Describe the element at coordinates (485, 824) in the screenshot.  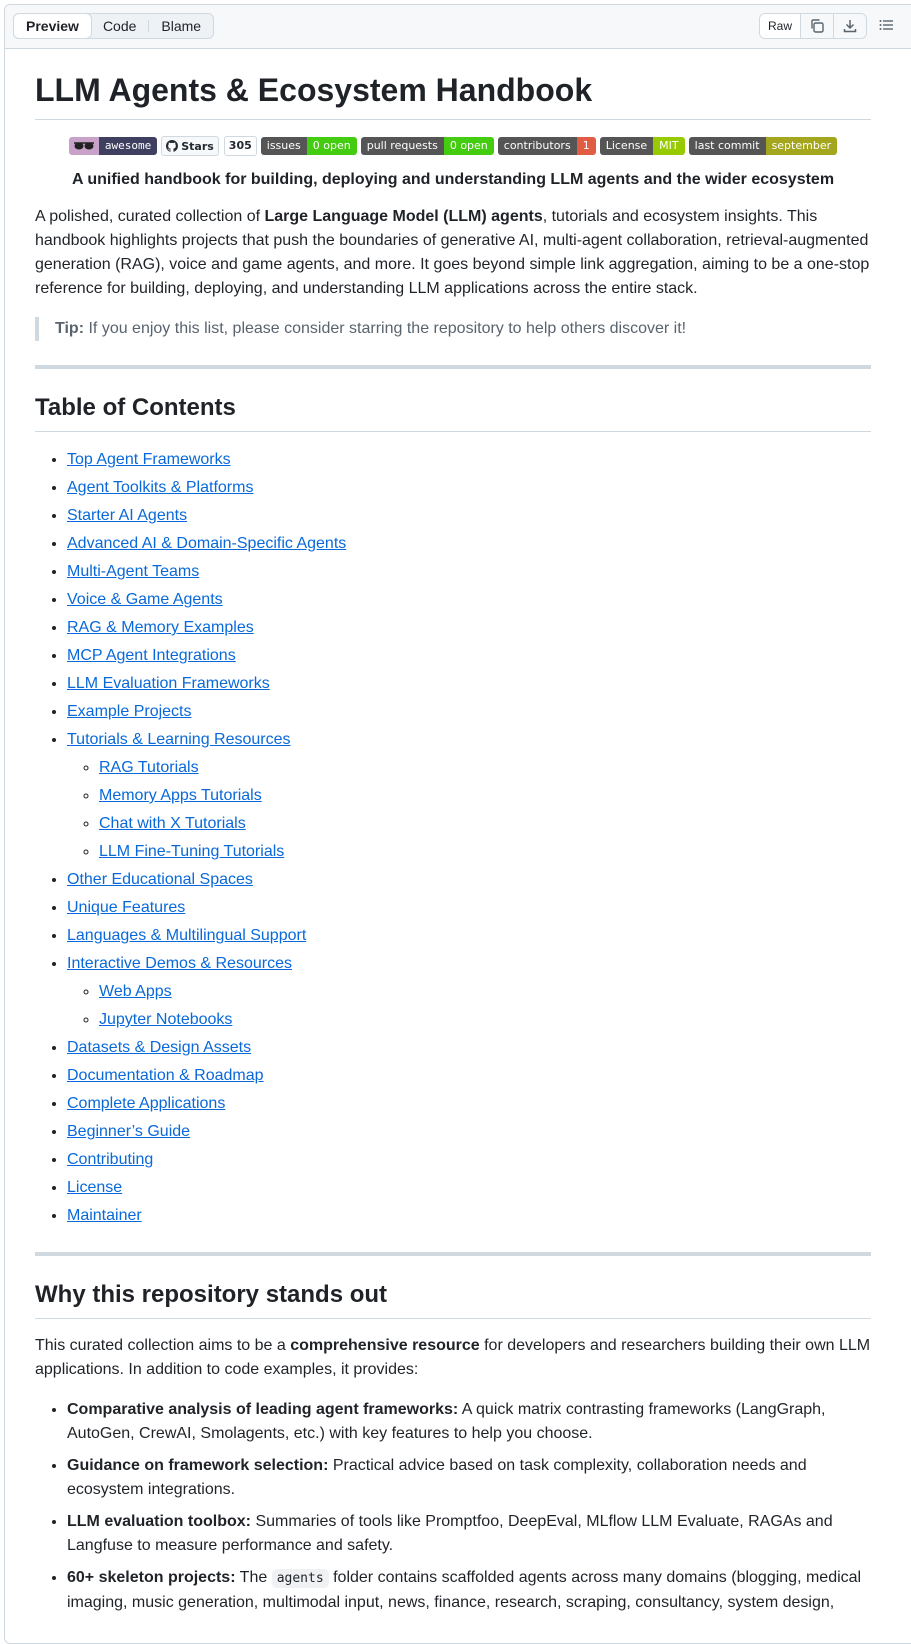
I see `toc-subitem: Chat with X Tutorials` at that location.